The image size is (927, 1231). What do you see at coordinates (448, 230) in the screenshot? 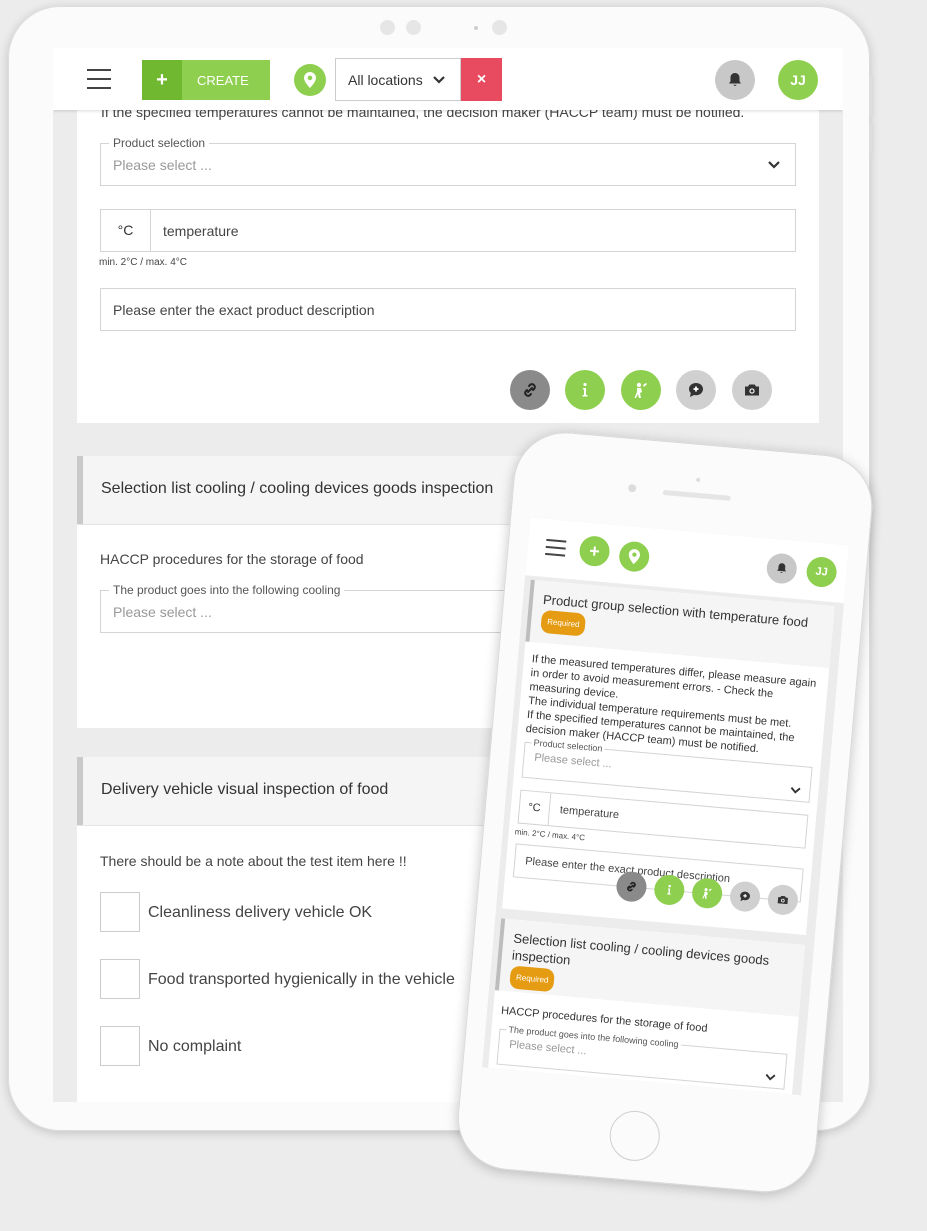
I see `temperature-input: °C temperature` at bounding box center [448, 230].